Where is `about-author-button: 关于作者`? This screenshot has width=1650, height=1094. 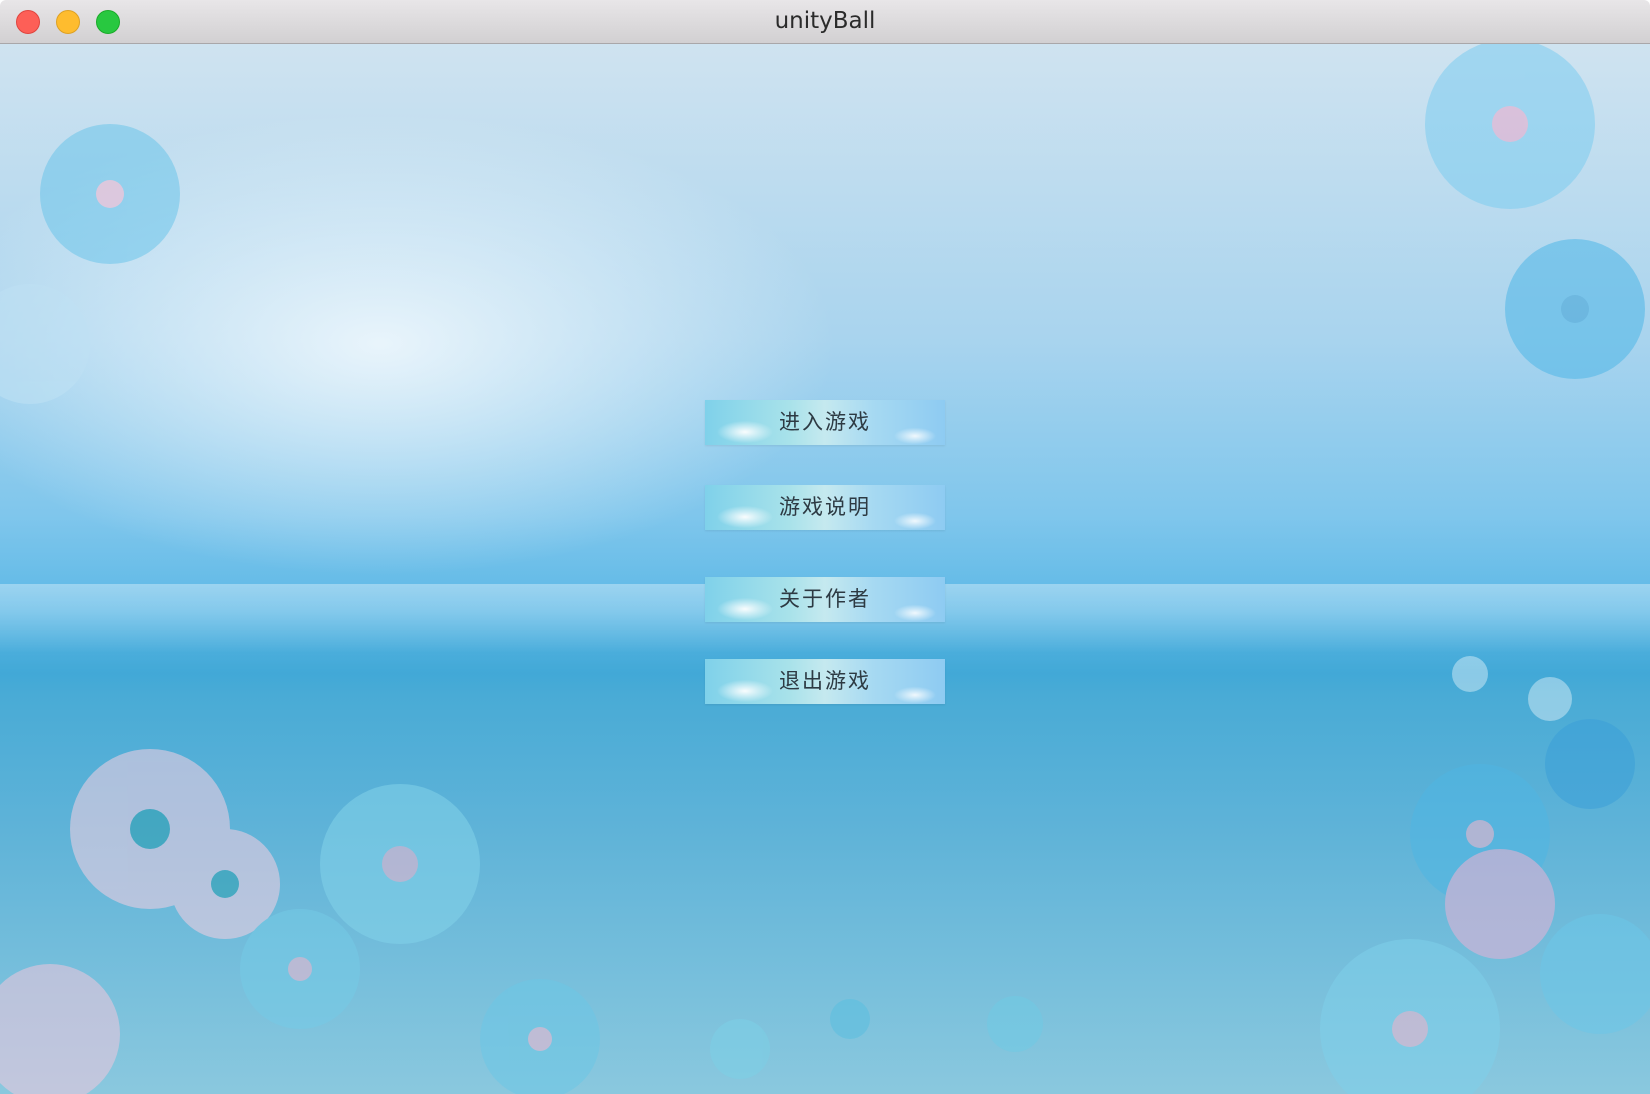 about-author-button: 关于作者 is located at coordinates (825, 599).